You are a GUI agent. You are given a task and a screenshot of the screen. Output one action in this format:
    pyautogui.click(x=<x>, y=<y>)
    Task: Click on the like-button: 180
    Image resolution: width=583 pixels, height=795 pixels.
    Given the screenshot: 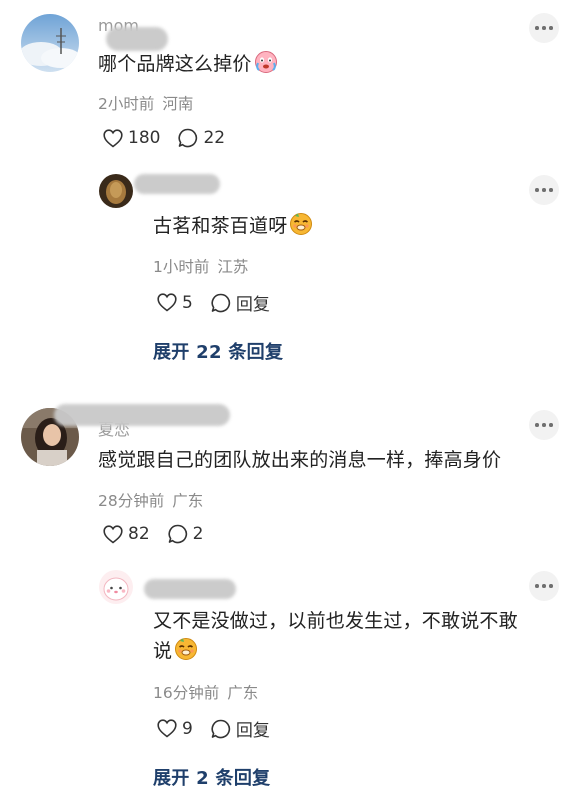 What is the action you would take?
    pyautogui.click(x=131, y=138)
    